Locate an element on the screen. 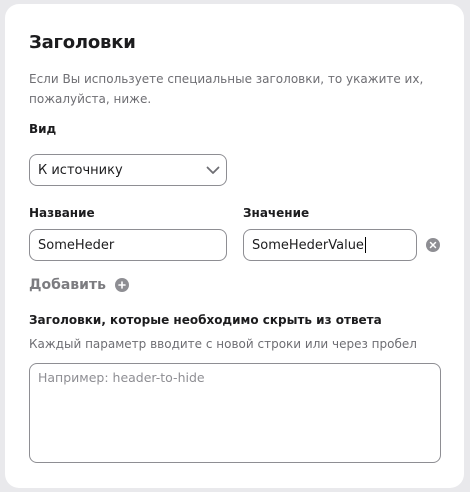  header-name-label: Название is located at coordinates (62, 213).